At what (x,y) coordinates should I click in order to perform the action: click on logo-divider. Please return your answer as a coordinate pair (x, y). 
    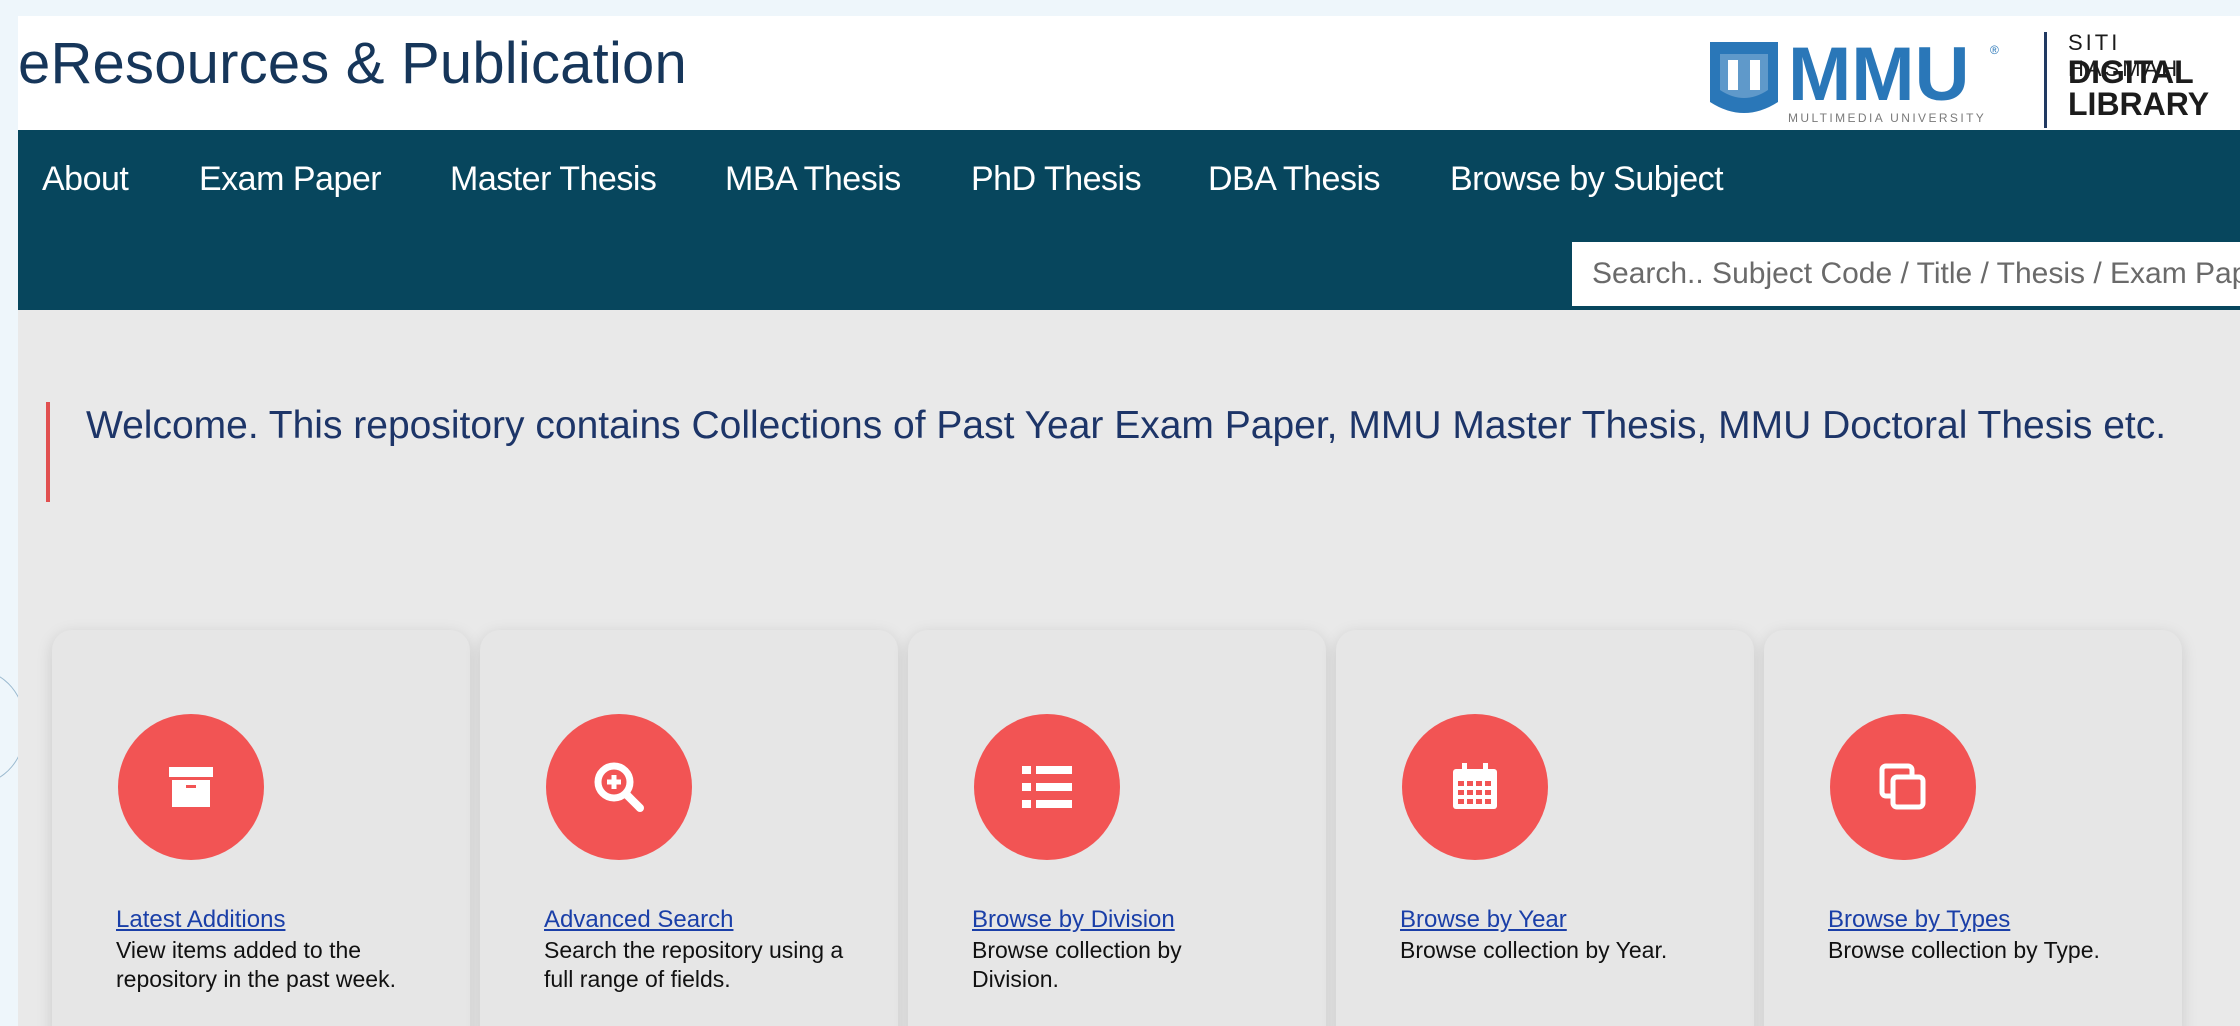
    Looking at the image, I should click on (2045, 80).